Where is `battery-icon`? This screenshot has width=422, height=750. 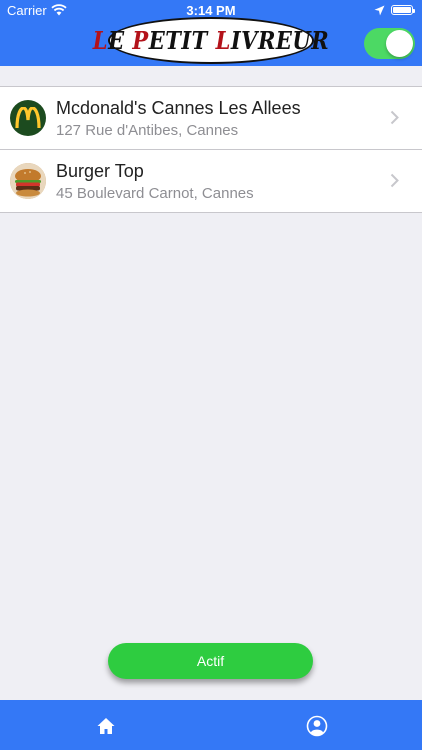
battery-icon is located at coordinates (403, 10).